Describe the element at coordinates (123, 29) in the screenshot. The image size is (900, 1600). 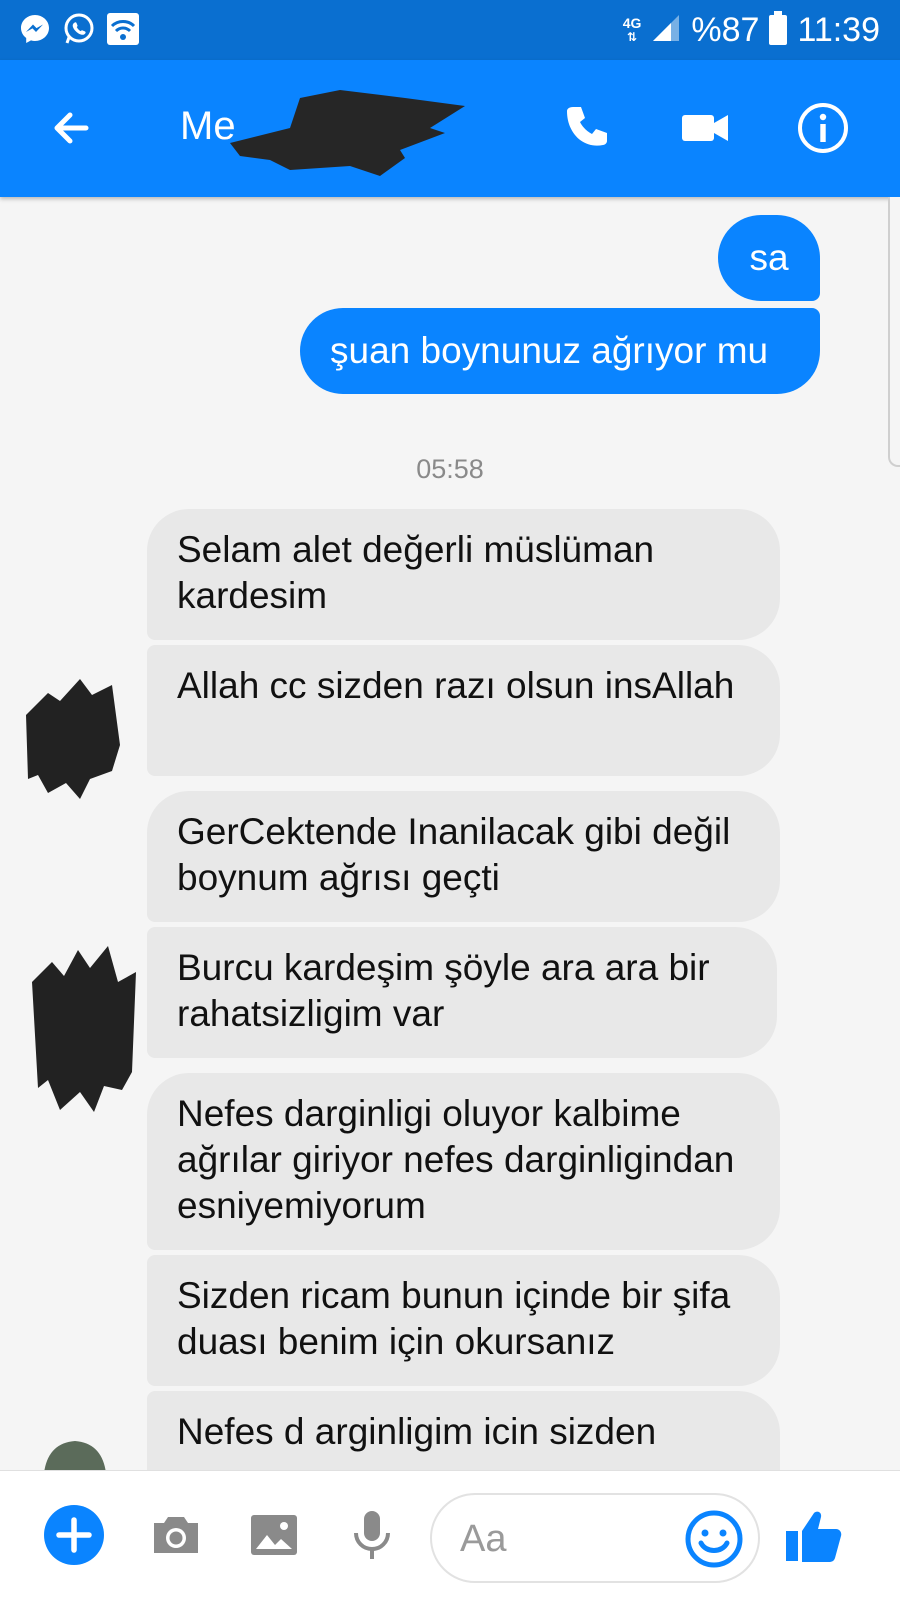
I see `wifi-icon` at that location.